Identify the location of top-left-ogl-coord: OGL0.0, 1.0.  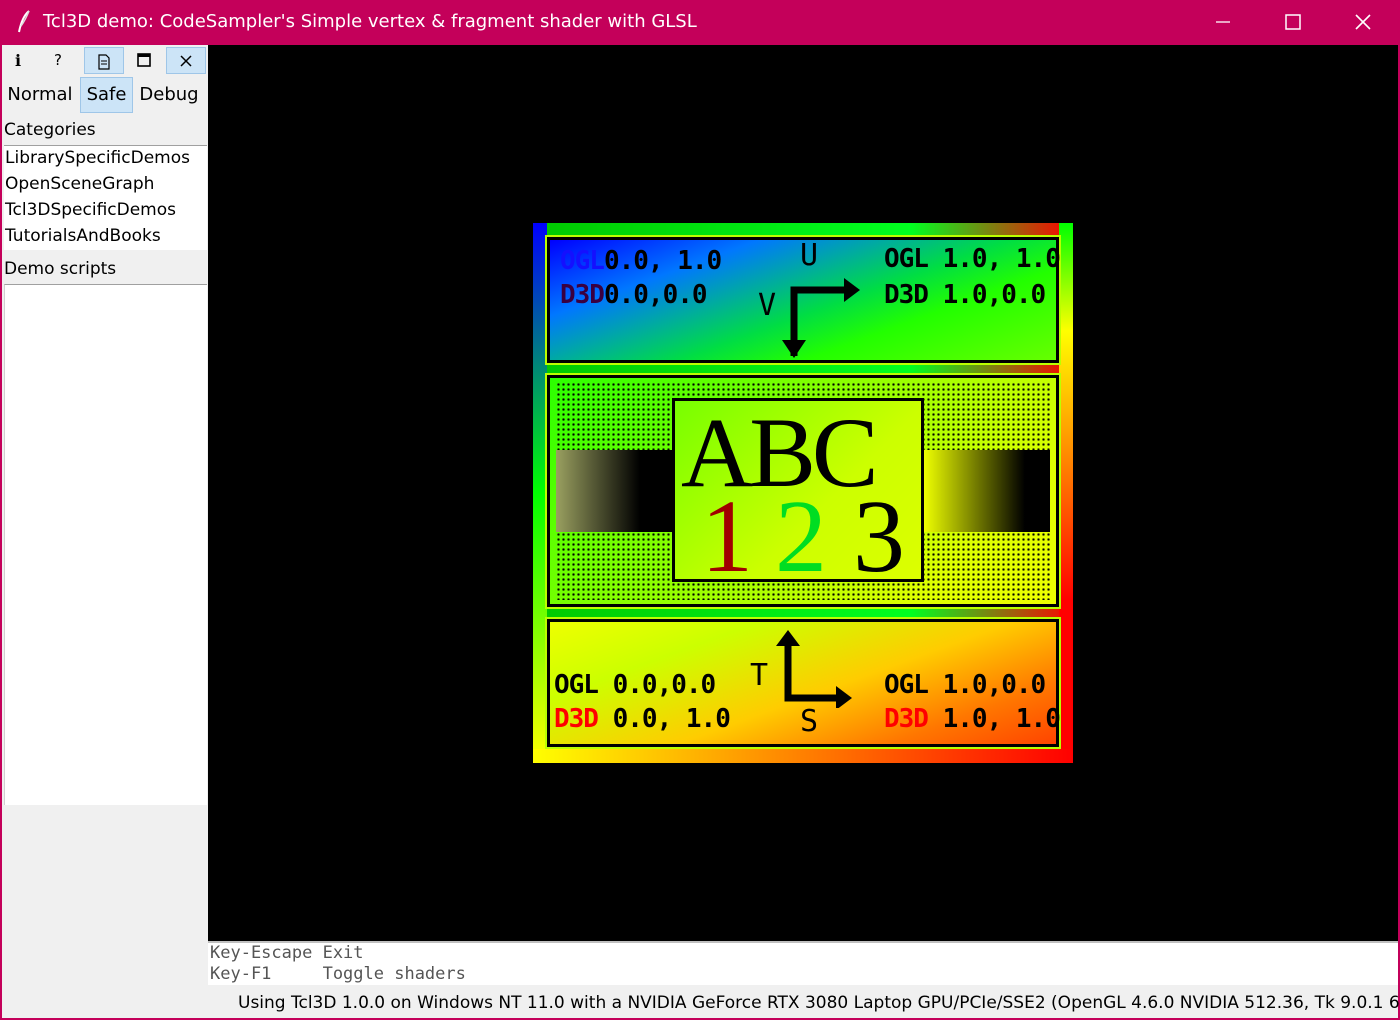
(641, 261).